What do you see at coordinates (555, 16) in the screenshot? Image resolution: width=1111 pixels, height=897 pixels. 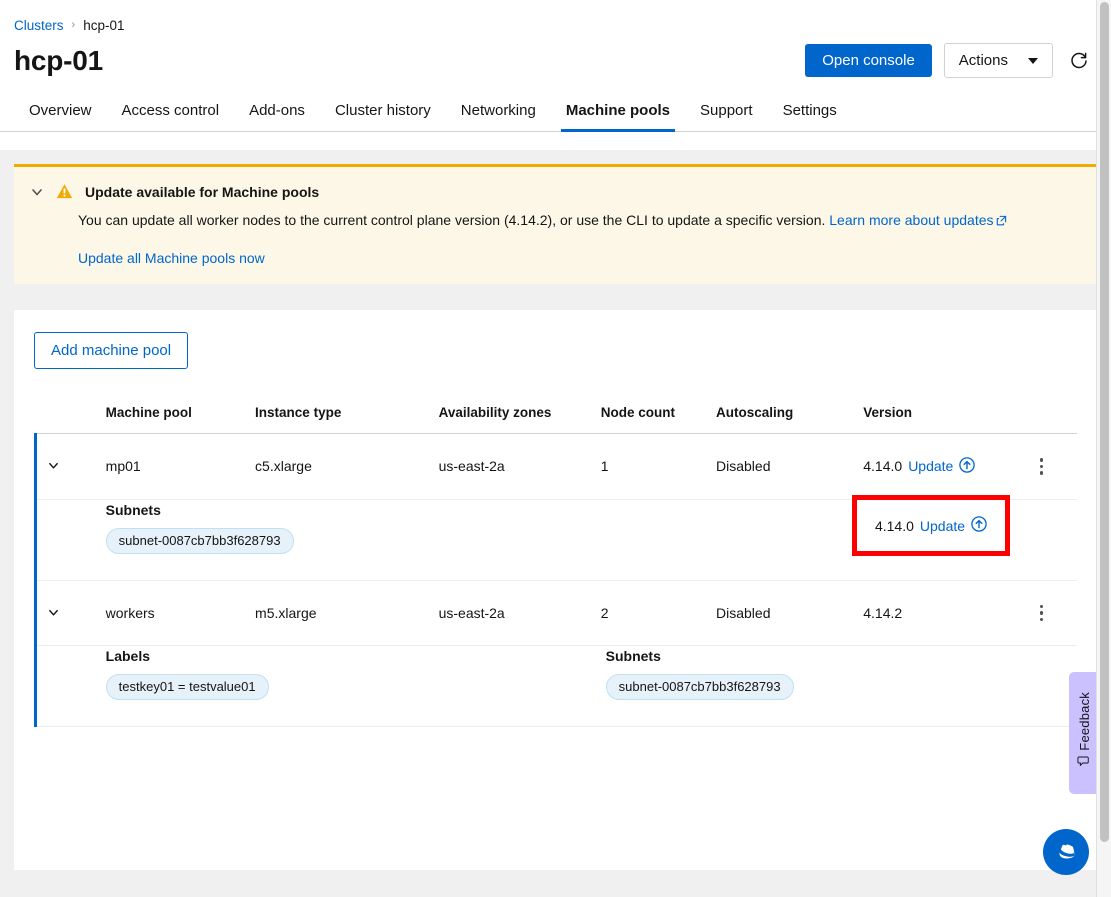 I see `breadcrumb: Clusters › hcp-01` at bounding box center [555, 16].